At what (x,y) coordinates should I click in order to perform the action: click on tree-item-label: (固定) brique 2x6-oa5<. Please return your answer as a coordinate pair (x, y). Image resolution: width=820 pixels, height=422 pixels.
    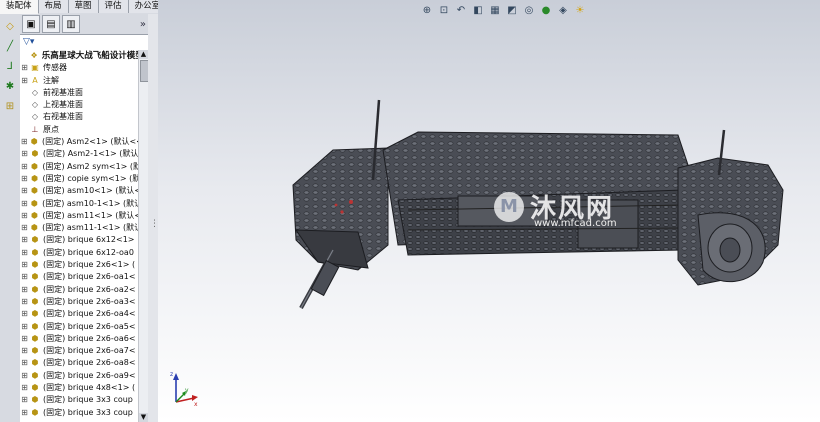
    Looking at the image, I should click on (89, 326).